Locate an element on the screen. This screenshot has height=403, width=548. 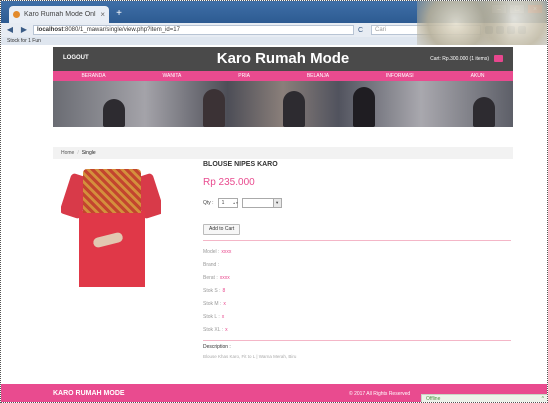
maximize-icon: □ is located at coordinates (517, 9).